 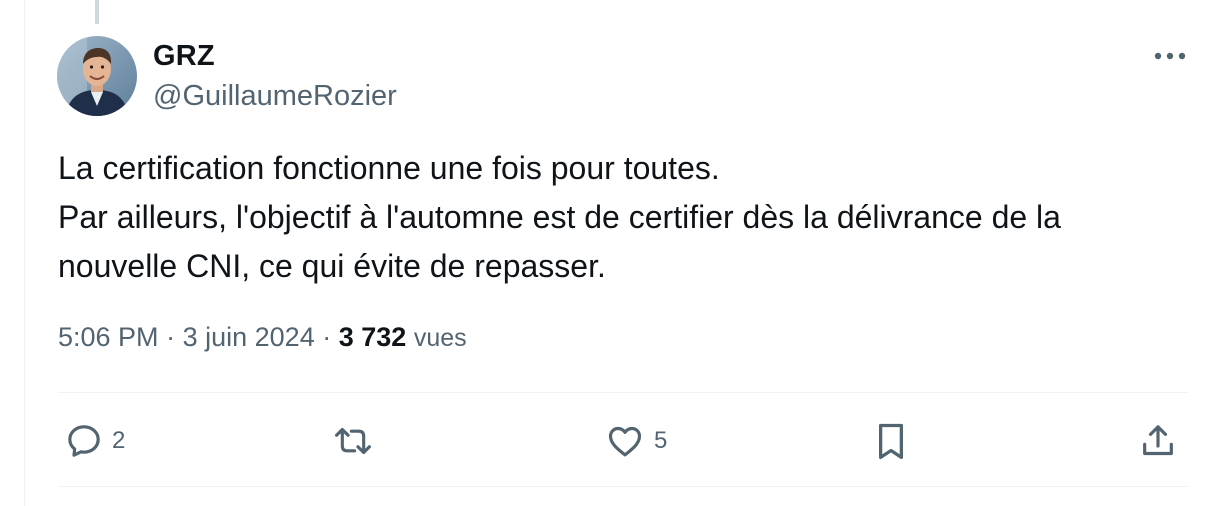 What do you see at coordinates (84, 441) in the screenshot?
I see `reply-icon` at bounding box center [84, 441].